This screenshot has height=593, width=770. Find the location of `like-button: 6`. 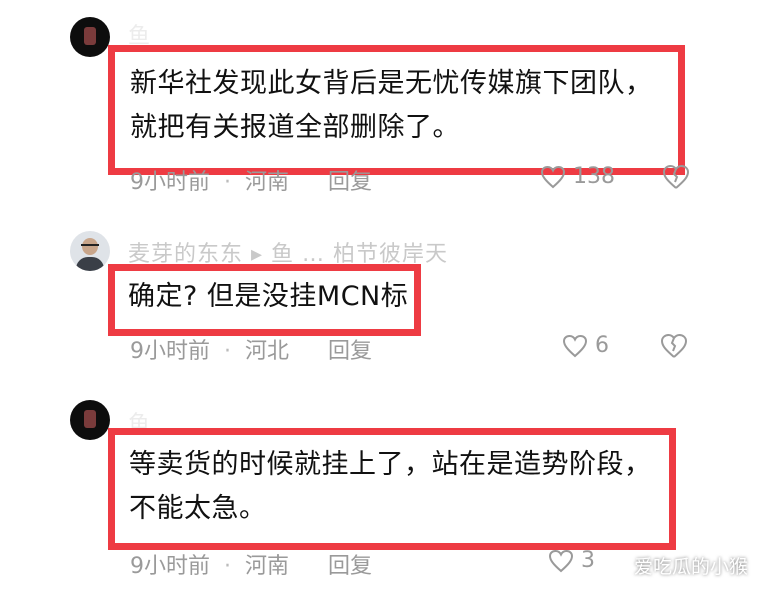

like-button: 6 is located at coordinates (585, 345).